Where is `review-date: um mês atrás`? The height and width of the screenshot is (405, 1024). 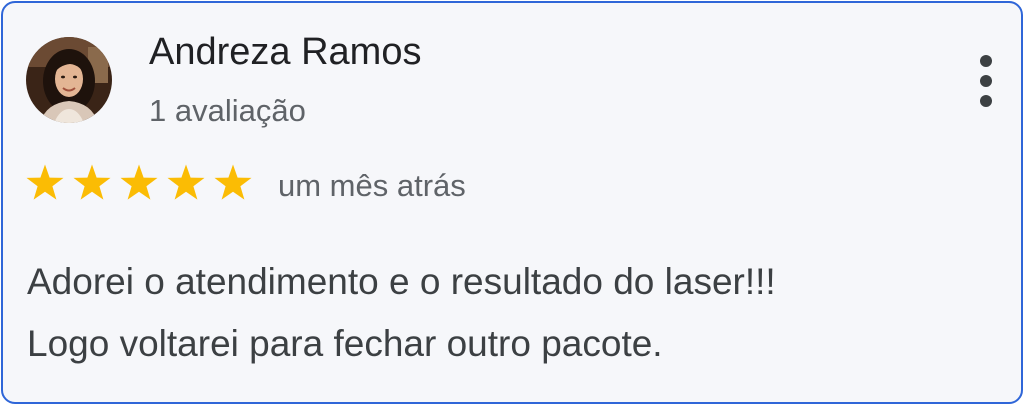
review-date: um mês atrás is located at coordinates (372, 185).